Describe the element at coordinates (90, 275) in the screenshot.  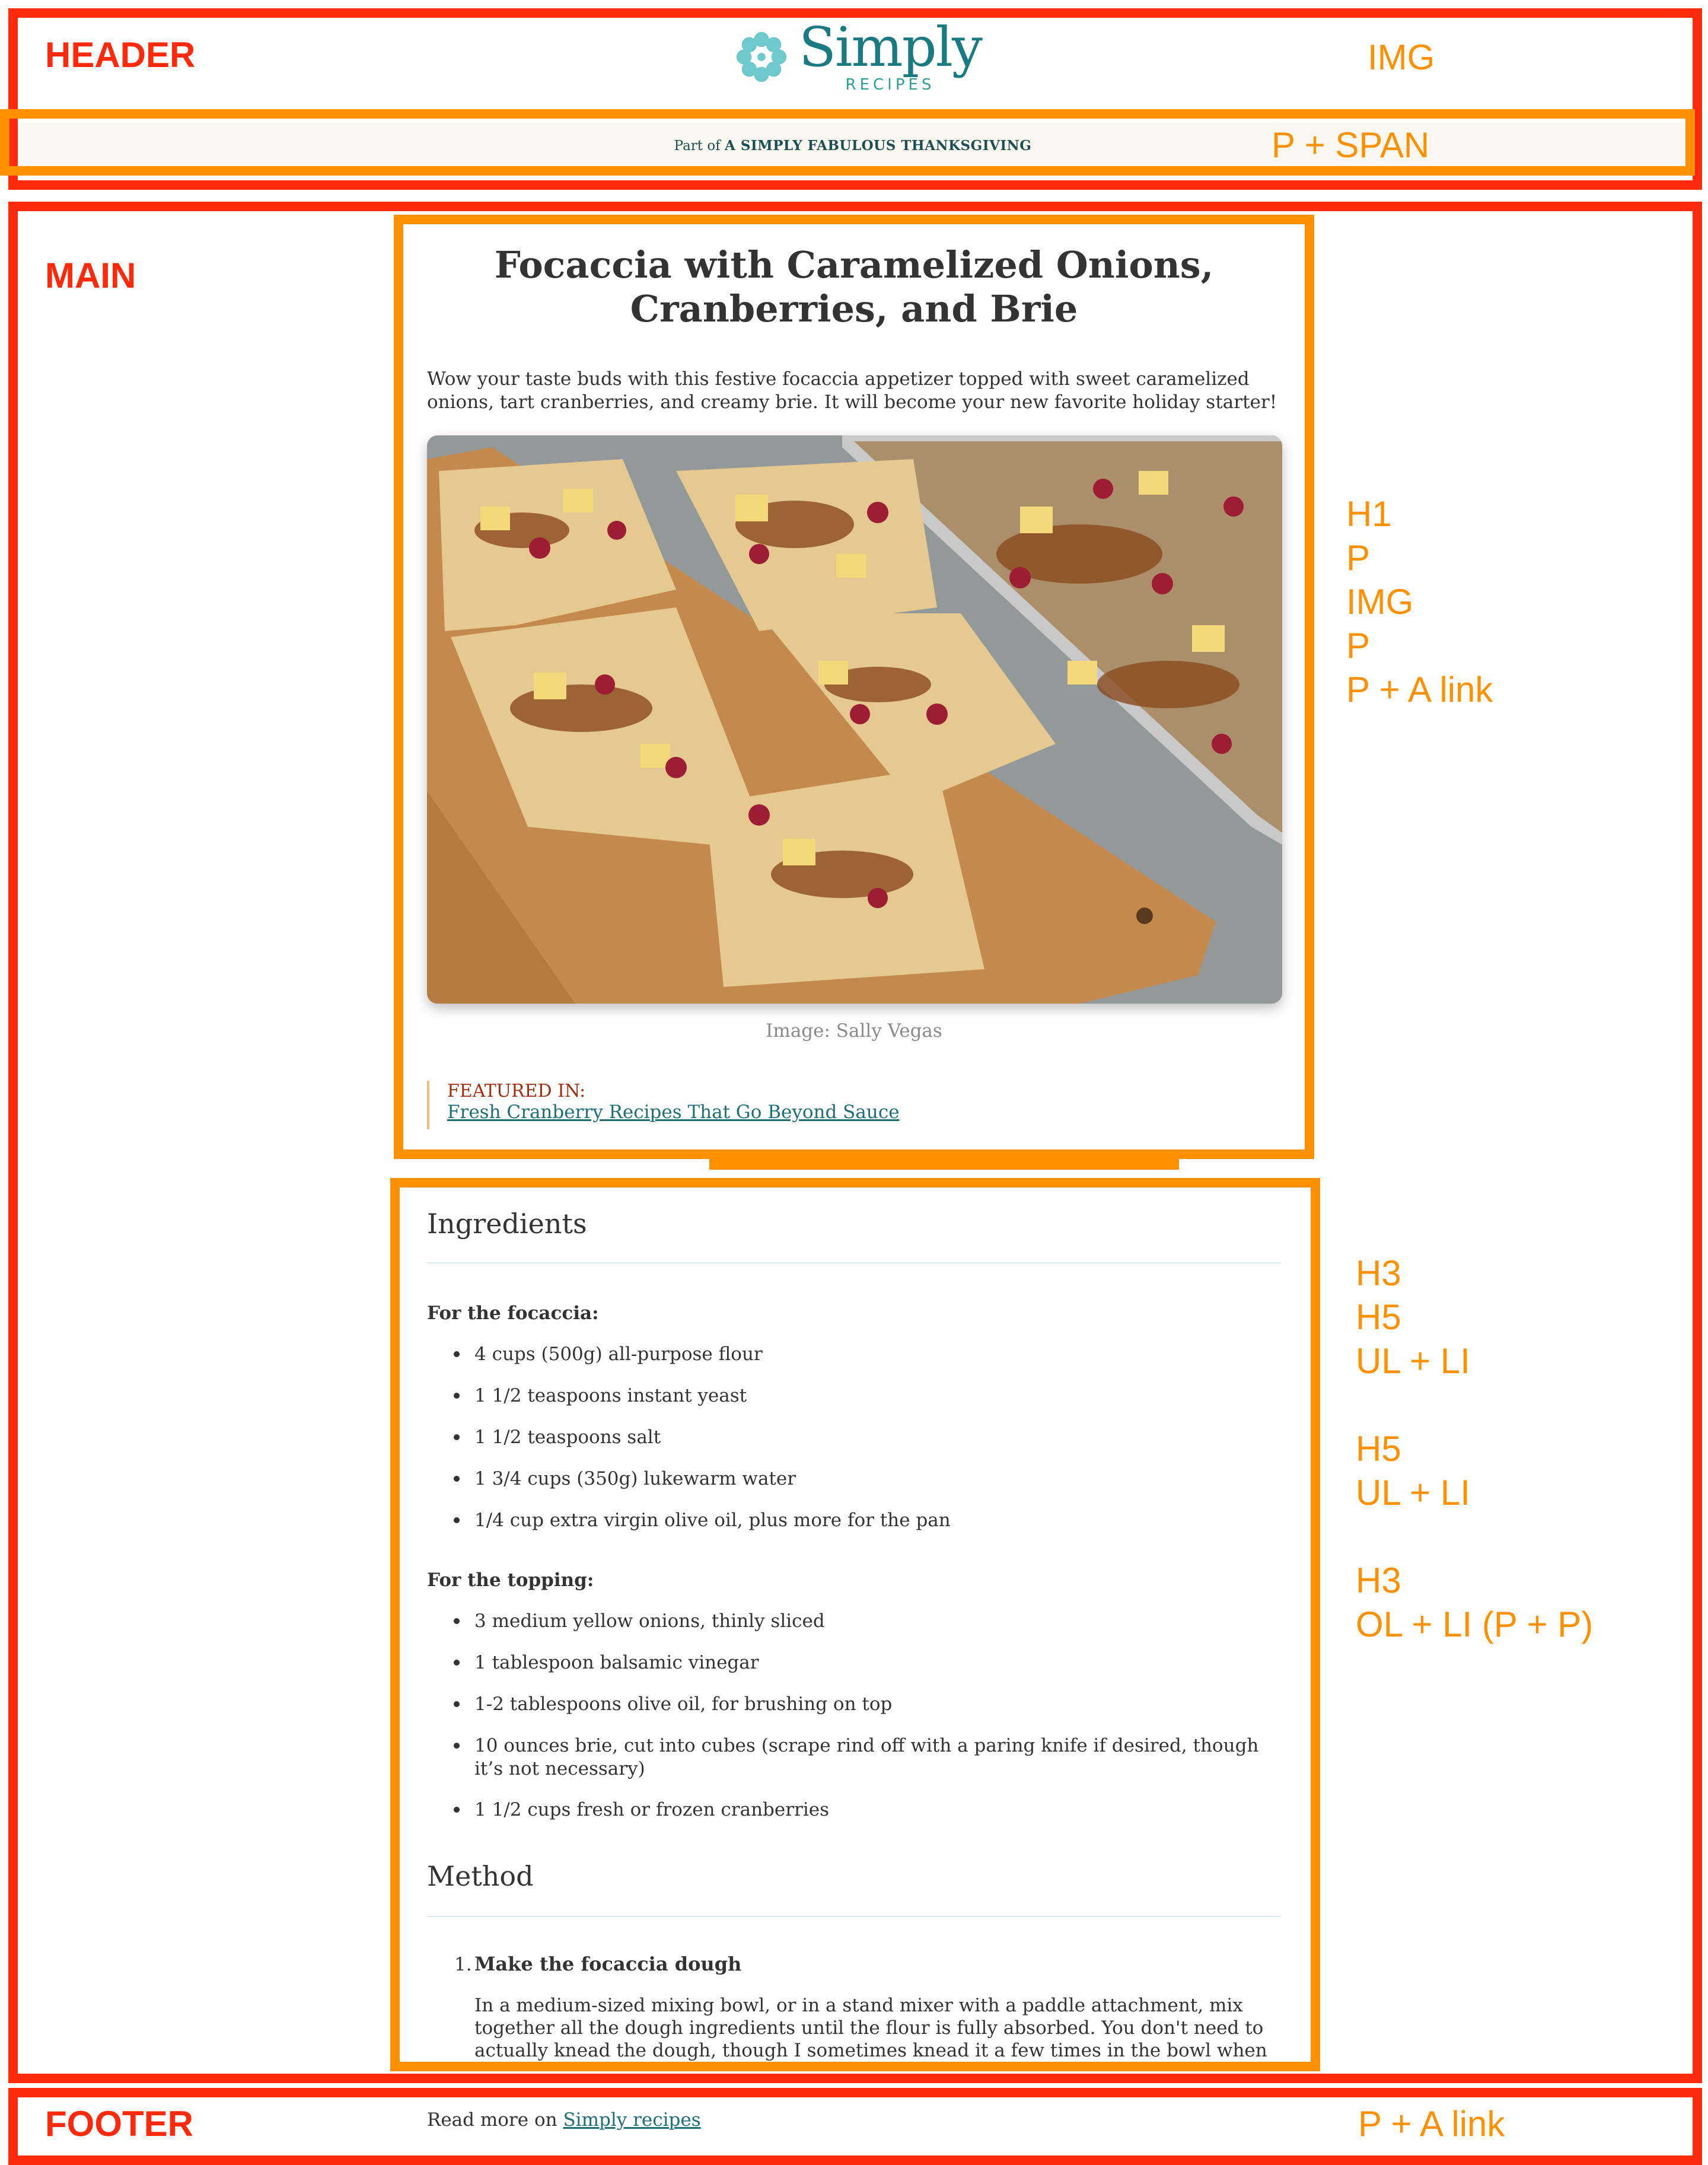
I see `main-label: MAIN` at that location.